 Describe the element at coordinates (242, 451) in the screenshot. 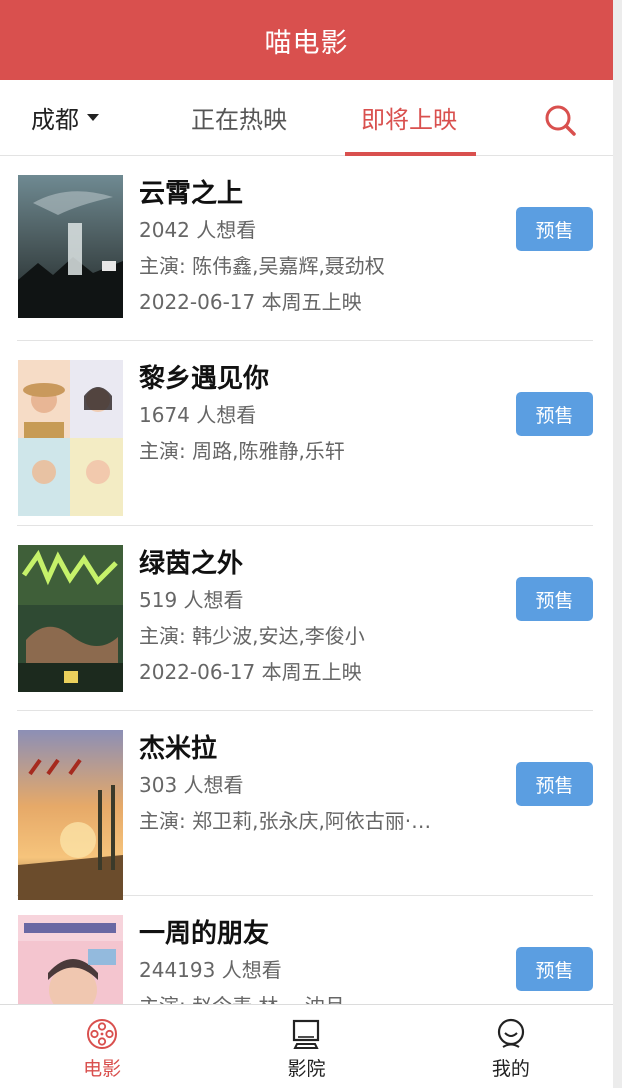

I see `cast-line: 主演: 周路,陈雅静,乐轩` at that location.